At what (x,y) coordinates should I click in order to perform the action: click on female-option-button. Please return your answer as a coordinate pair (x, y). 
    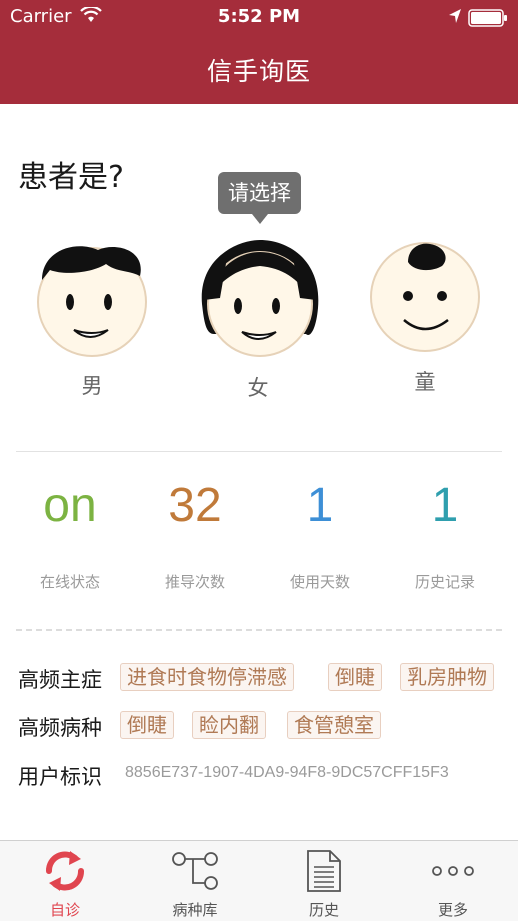
    Looking at the image, I should click on (260, 302).